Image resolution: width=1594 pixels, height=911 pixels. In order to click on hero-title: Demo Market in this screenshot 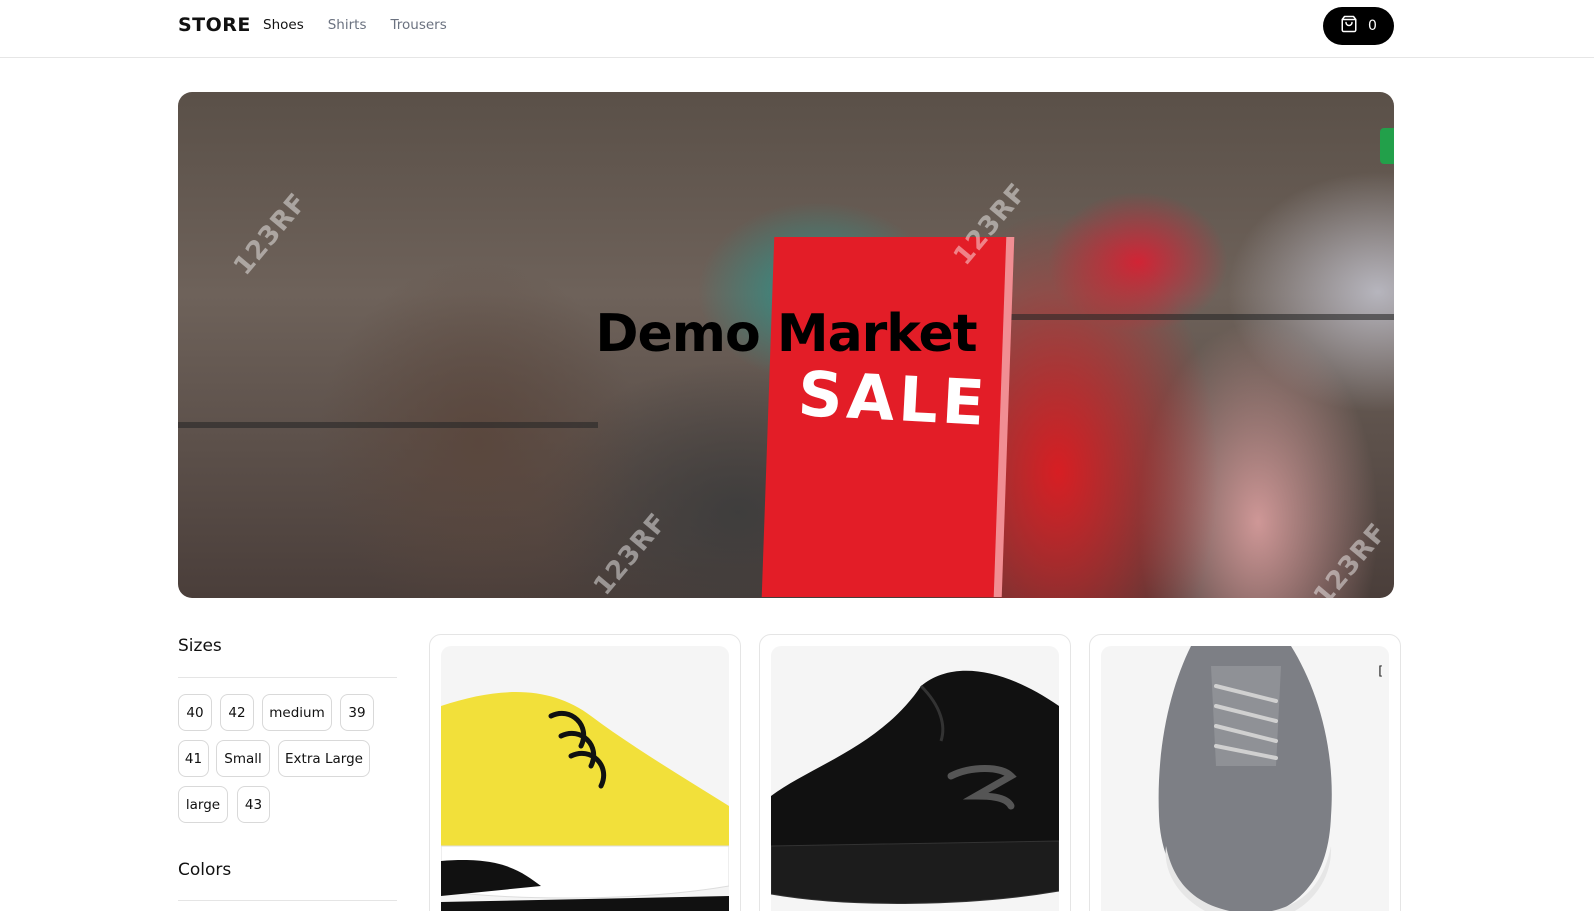, I will do `click(786, 334)`.